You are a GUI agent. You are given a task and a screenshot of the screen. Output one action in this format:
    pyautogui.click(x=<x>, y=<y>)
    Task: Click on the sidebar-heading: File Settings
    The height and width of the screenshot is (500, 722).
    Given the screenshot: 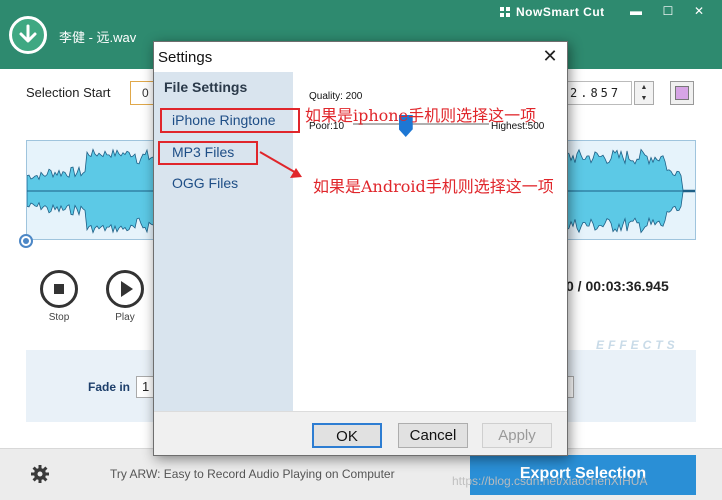 What is the action you would take?
    pyautogui.click(x=206, y=87)
    